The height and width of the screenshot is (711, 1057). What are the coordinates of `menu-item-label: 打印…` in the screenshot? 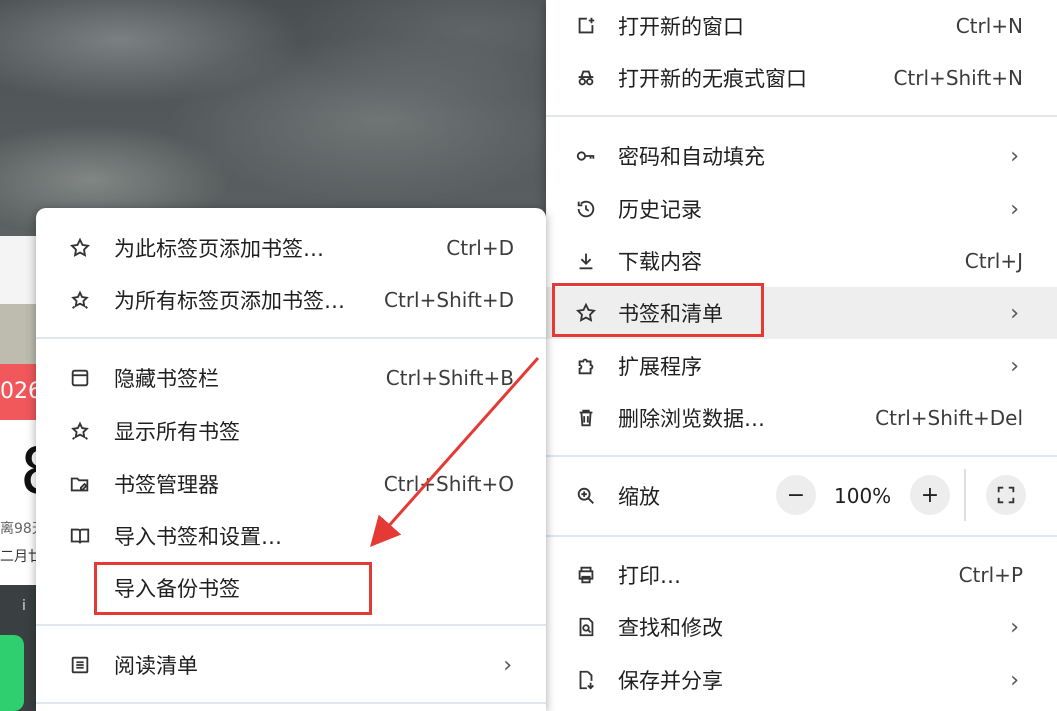 It's located at (649, 576).